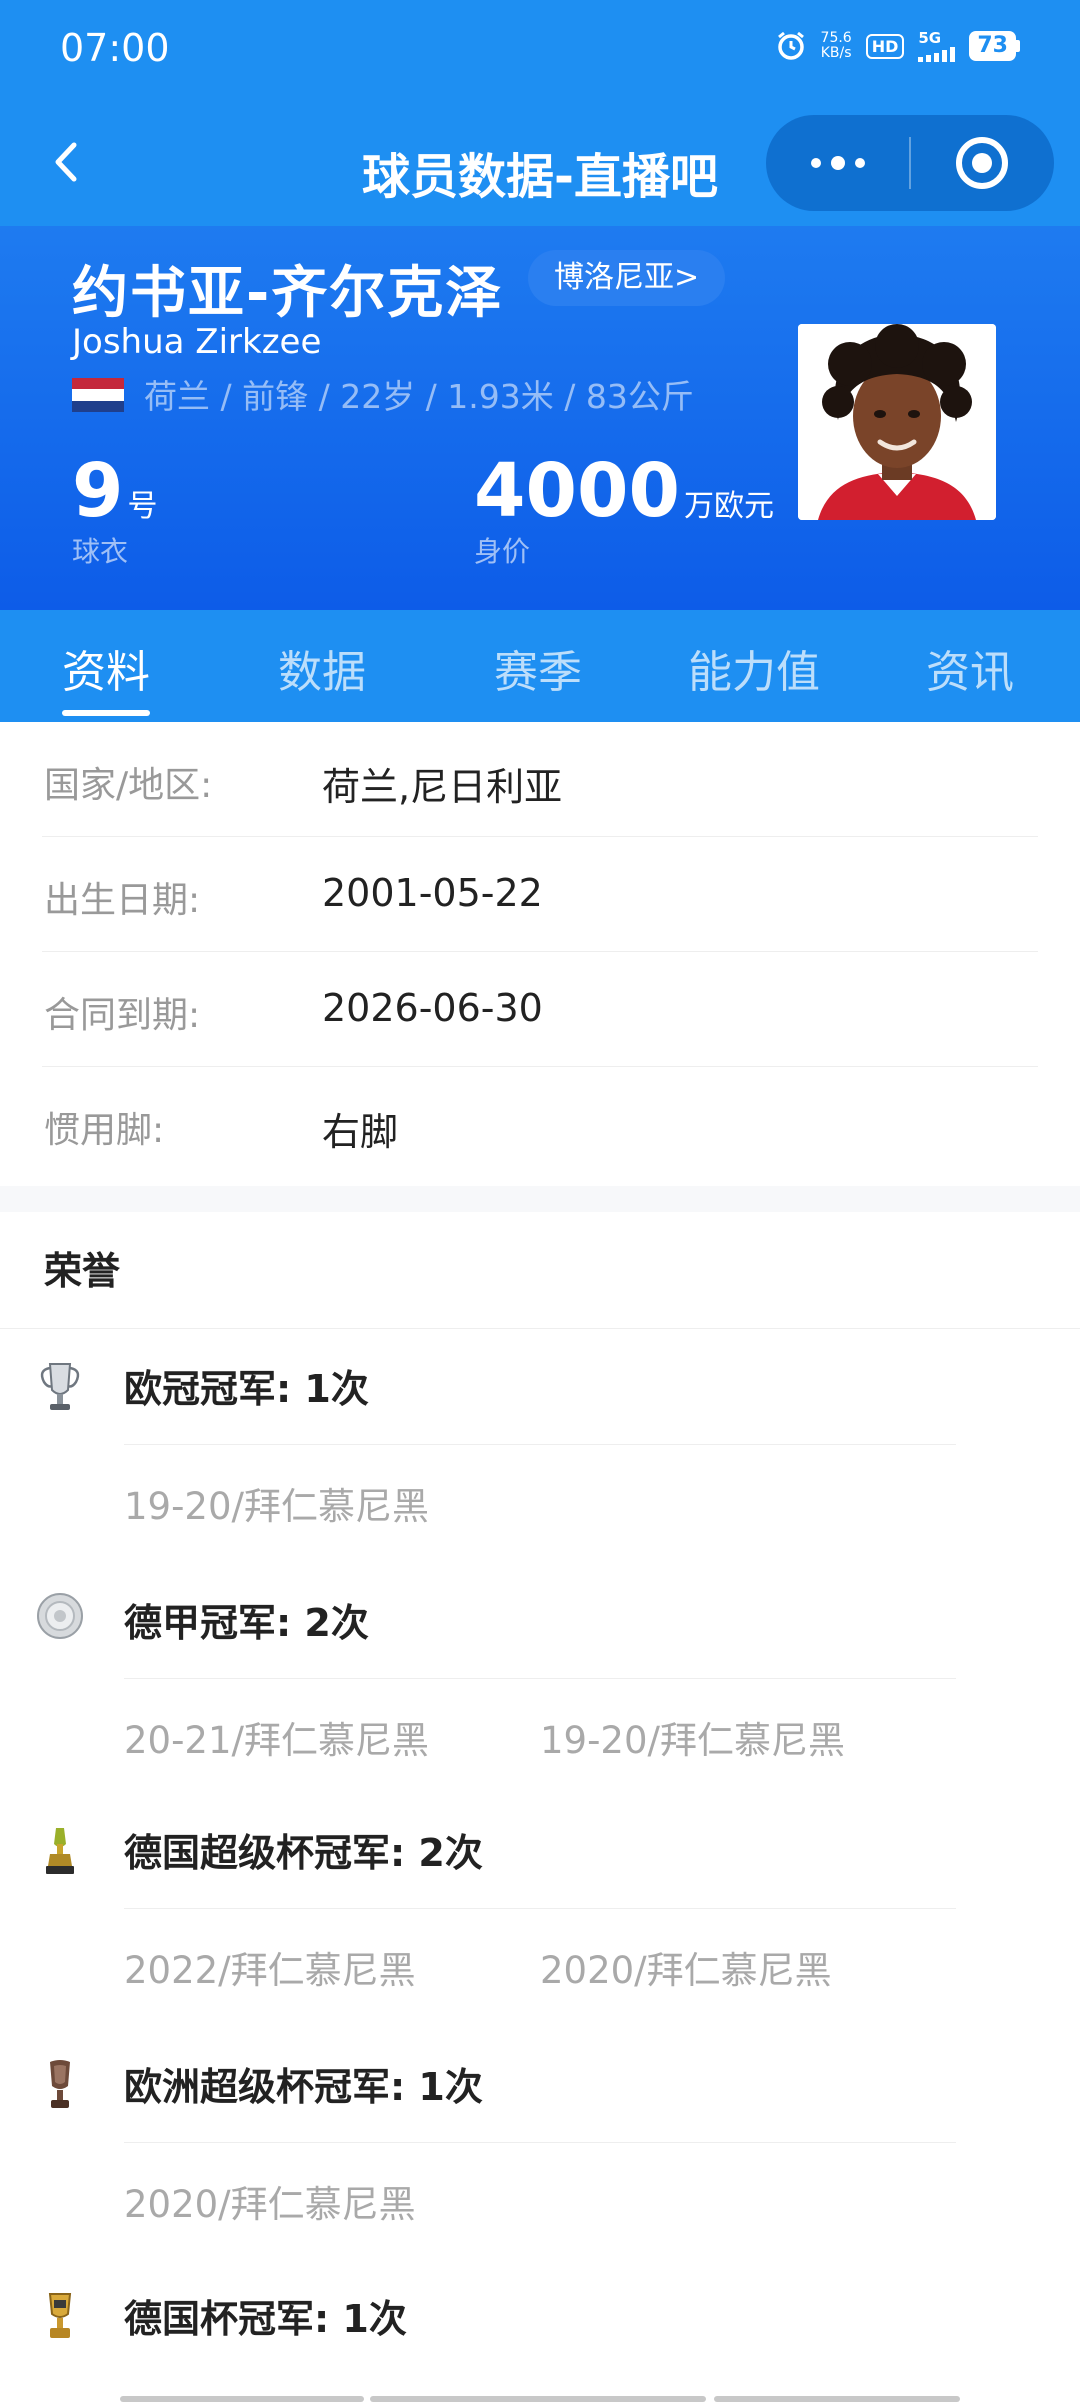  I want to click on miniapp-capsule, so click(910, 163).